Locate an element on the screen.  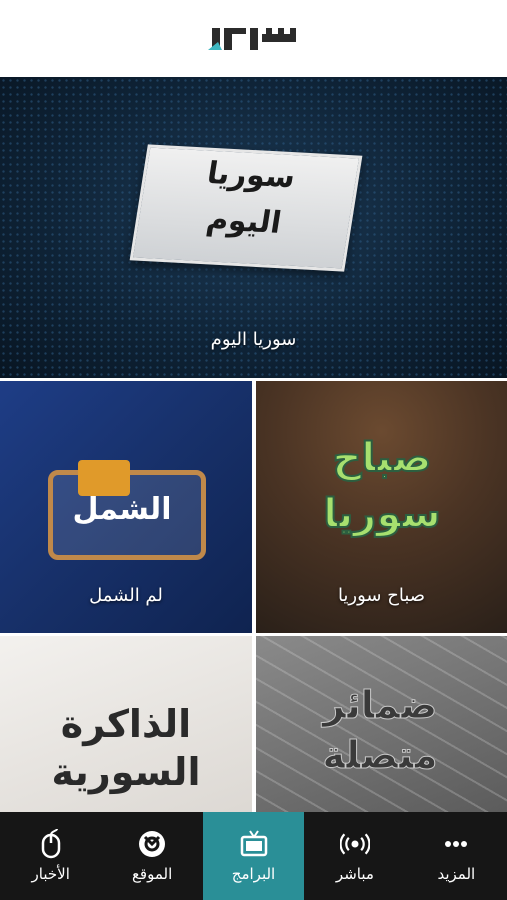
art-line: سوريا is located at coordinates (381, 514).